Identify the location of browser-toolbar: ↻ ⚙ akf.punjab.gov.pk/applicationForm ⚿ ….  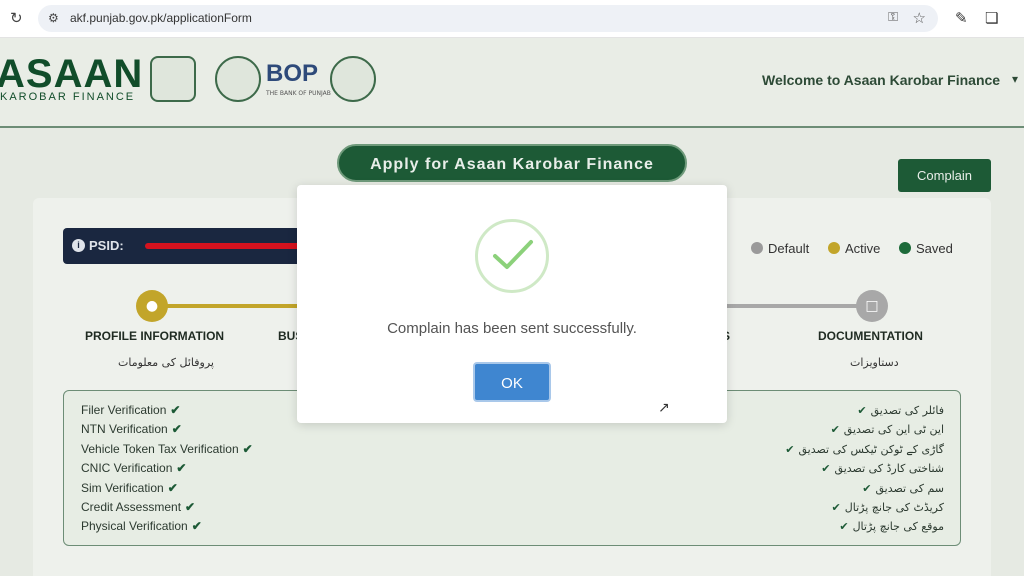
(512, 19).